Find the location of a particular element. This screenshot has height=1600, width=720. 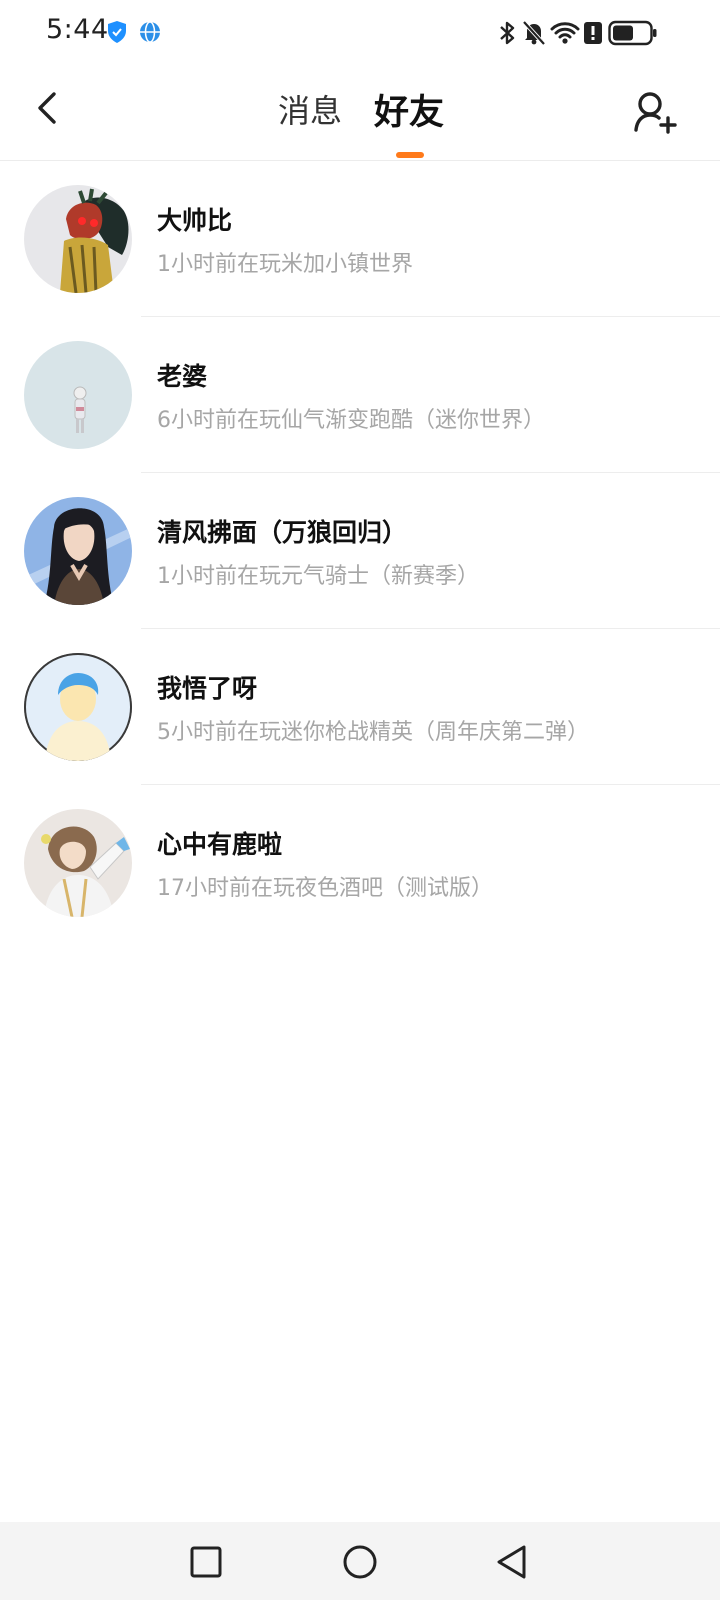

add-user-icon is located at coordinates (655, 113).